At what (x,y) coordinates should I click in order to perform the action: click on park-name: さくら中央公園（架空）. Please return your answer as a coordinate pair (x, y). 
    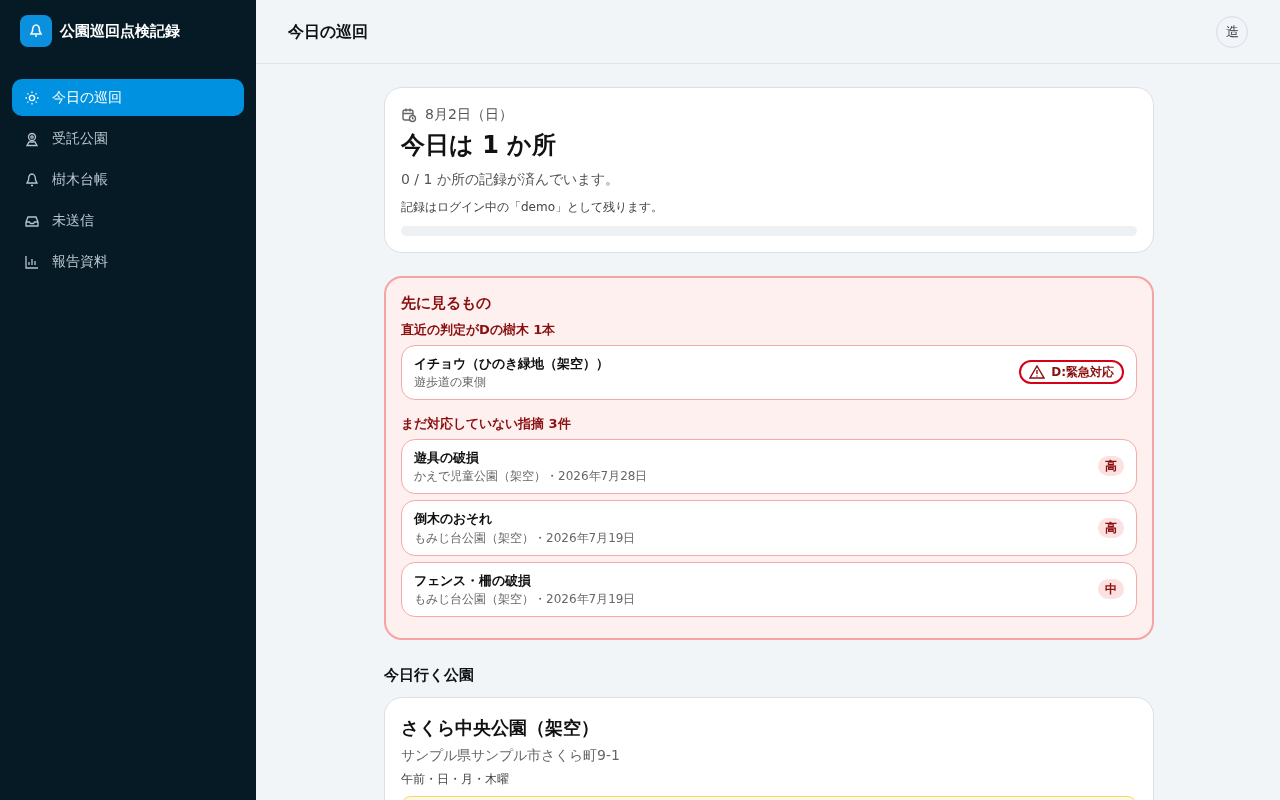
    Looking at the image, I should click on (500, 727).